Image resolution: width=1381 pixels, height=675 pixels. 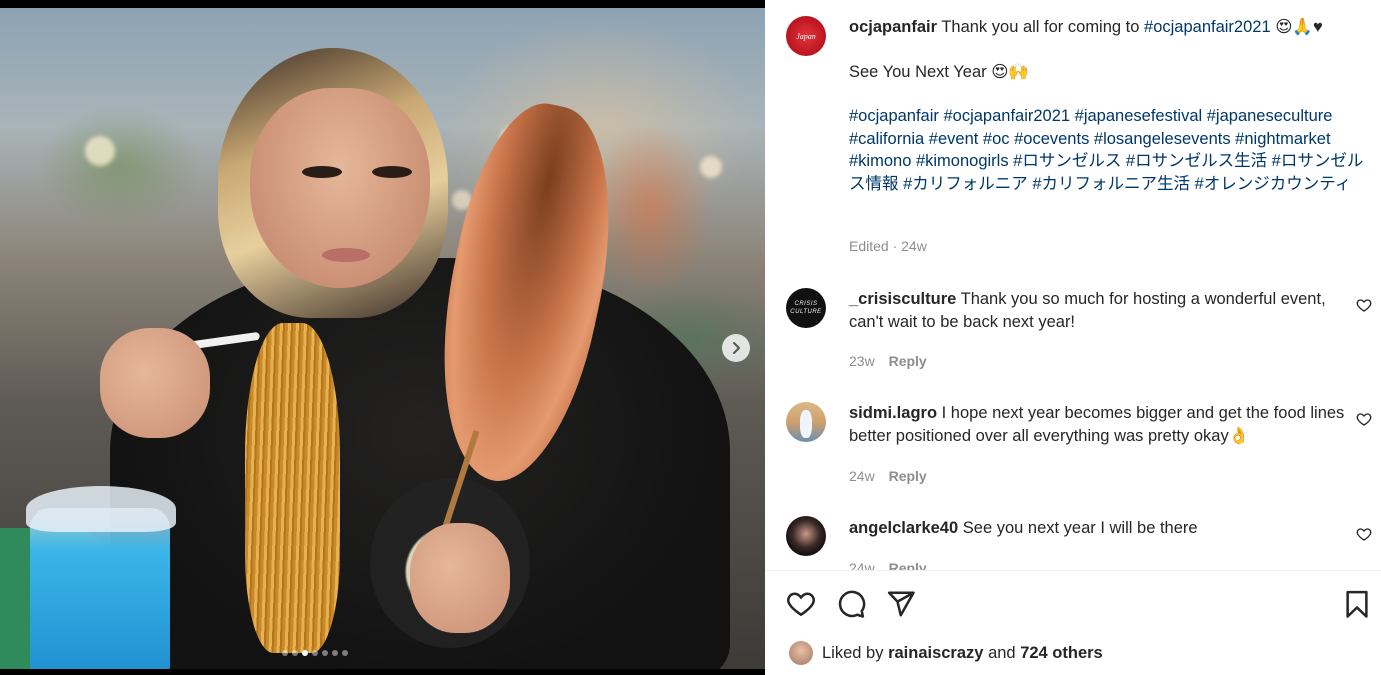 What do you see at coordinates (901, 604) in the screenshot?
I see `paper-plane-icon` at bounding box center [901, 604].